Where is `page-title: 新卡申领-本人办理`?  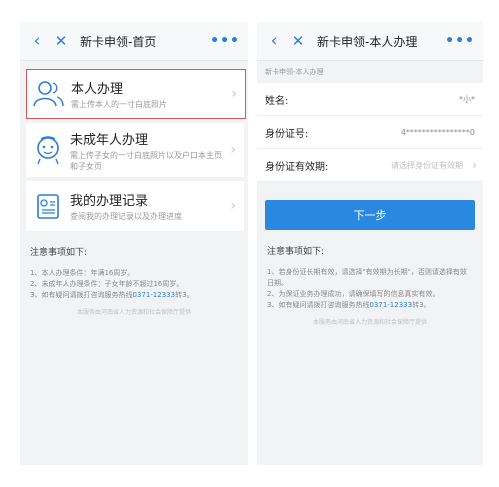 page-title: 新卡申领-本人办理 is located at coordinates (367, 41).